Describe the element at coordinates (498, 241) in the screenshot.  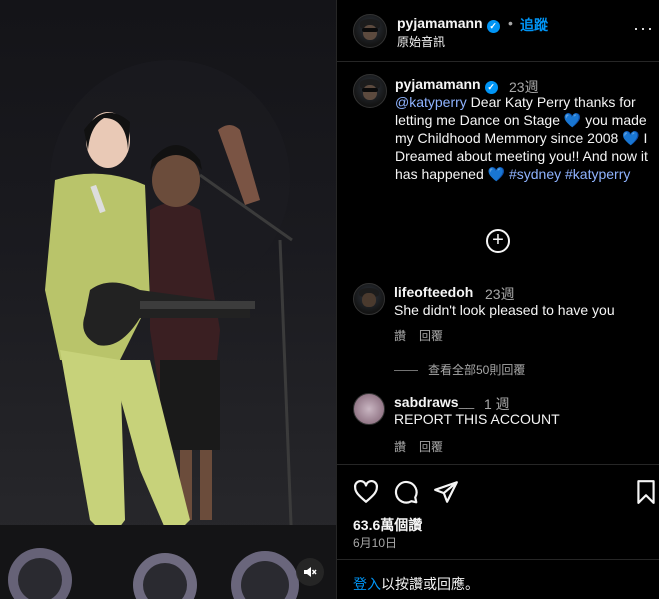
I see `load-more-comments-icon: +` at that location.